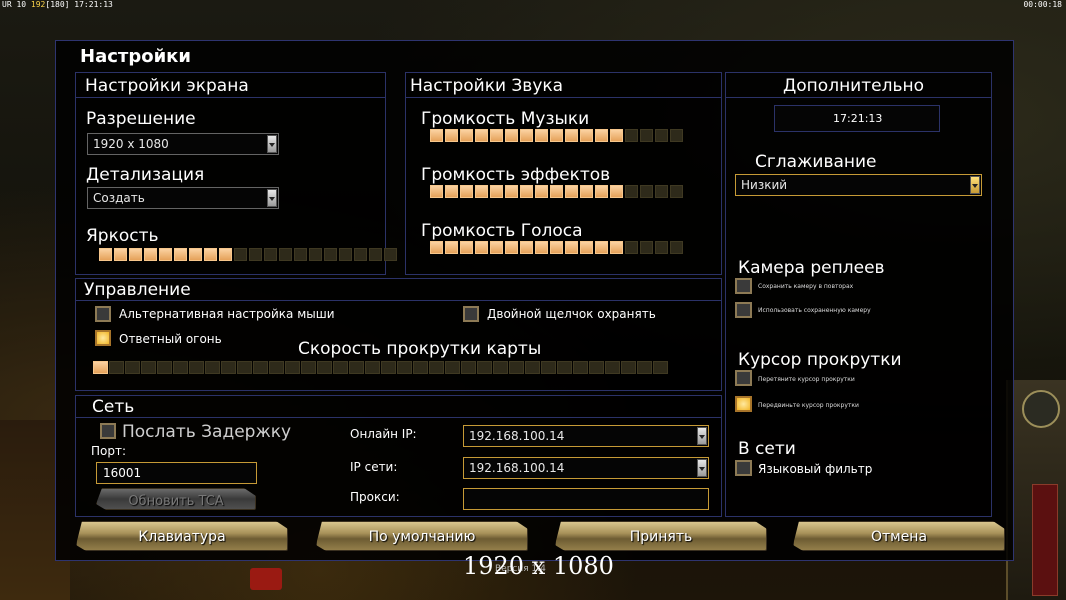 Image resolution: width=1066 pixels, height=600 pixels. I want to click on brightness-slider, so click(248, 254).